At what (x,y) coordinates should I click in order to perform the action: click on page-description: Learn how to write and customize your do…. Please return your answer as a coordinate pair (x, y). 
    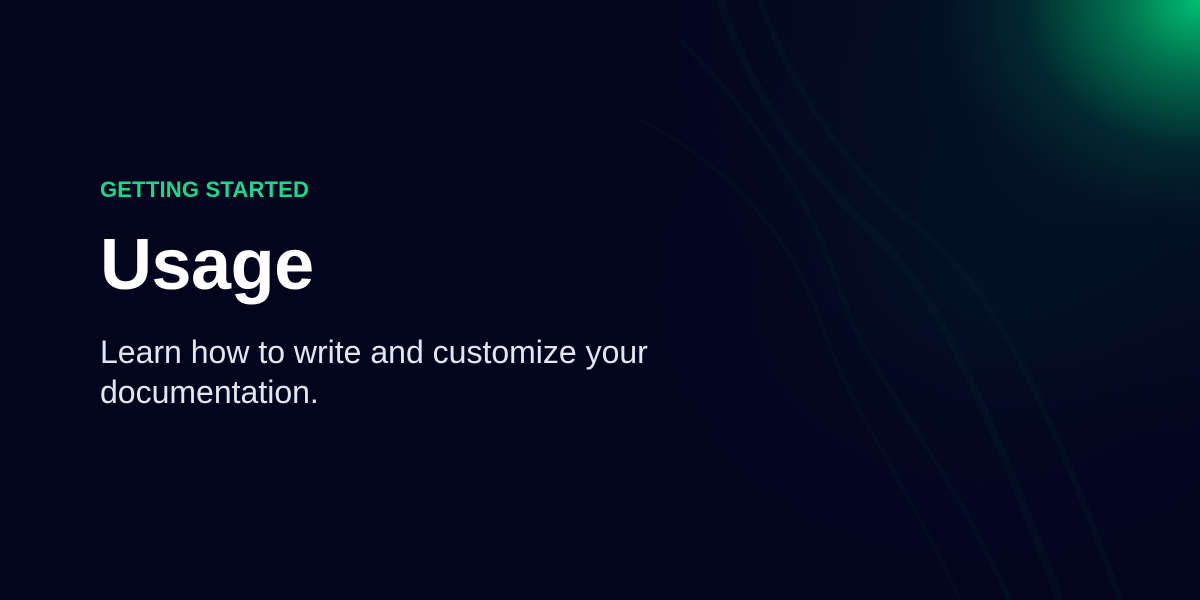
    Looking at the image, I should click on (374, 372).